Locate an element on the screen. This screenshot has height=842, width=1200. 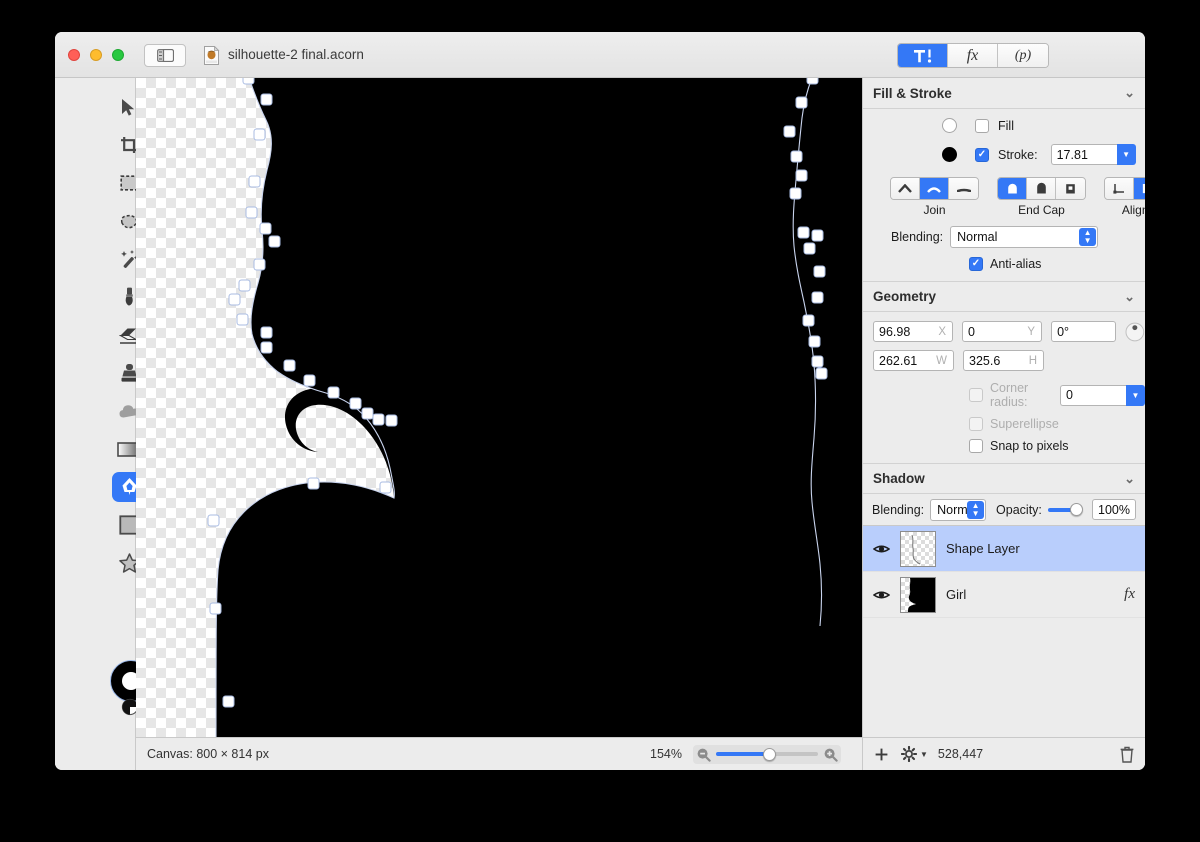
superellipse-row: Superellipse is located at coordinates (1057, 424).